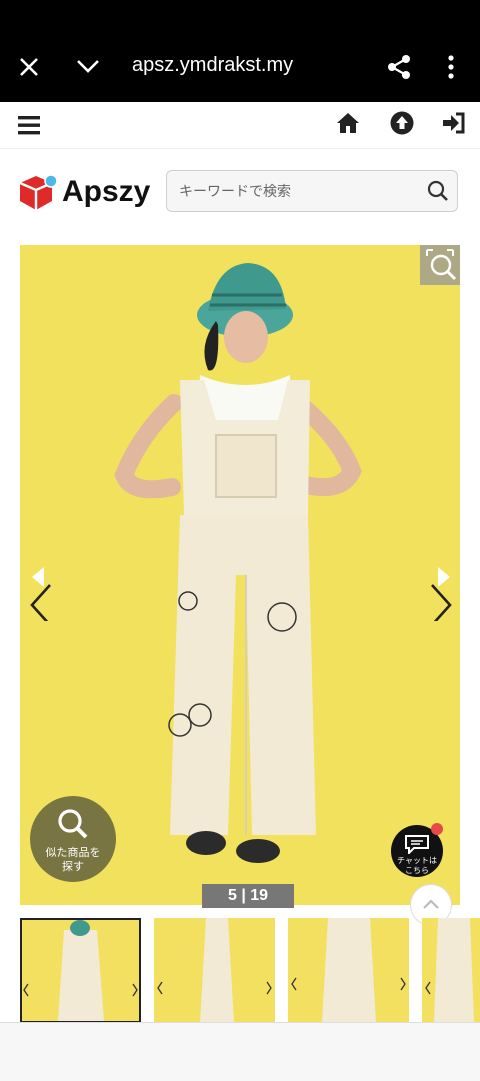 Image resolution: width=480 pixels, height=1081 pixels. I want to click on search-box, so click(312, 191).